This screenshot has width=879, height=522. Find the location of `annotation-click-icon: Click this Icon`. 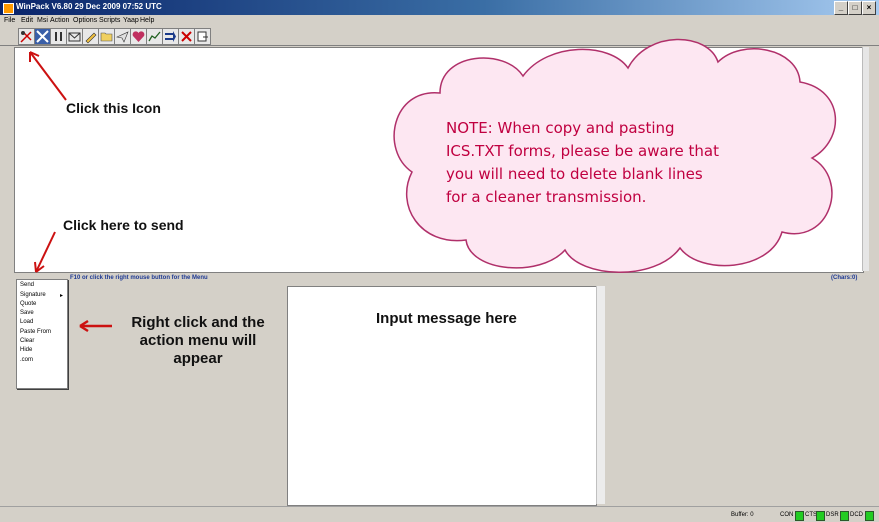

annotation-click-icon: Click this Icon is located at coordinates (113, 108).